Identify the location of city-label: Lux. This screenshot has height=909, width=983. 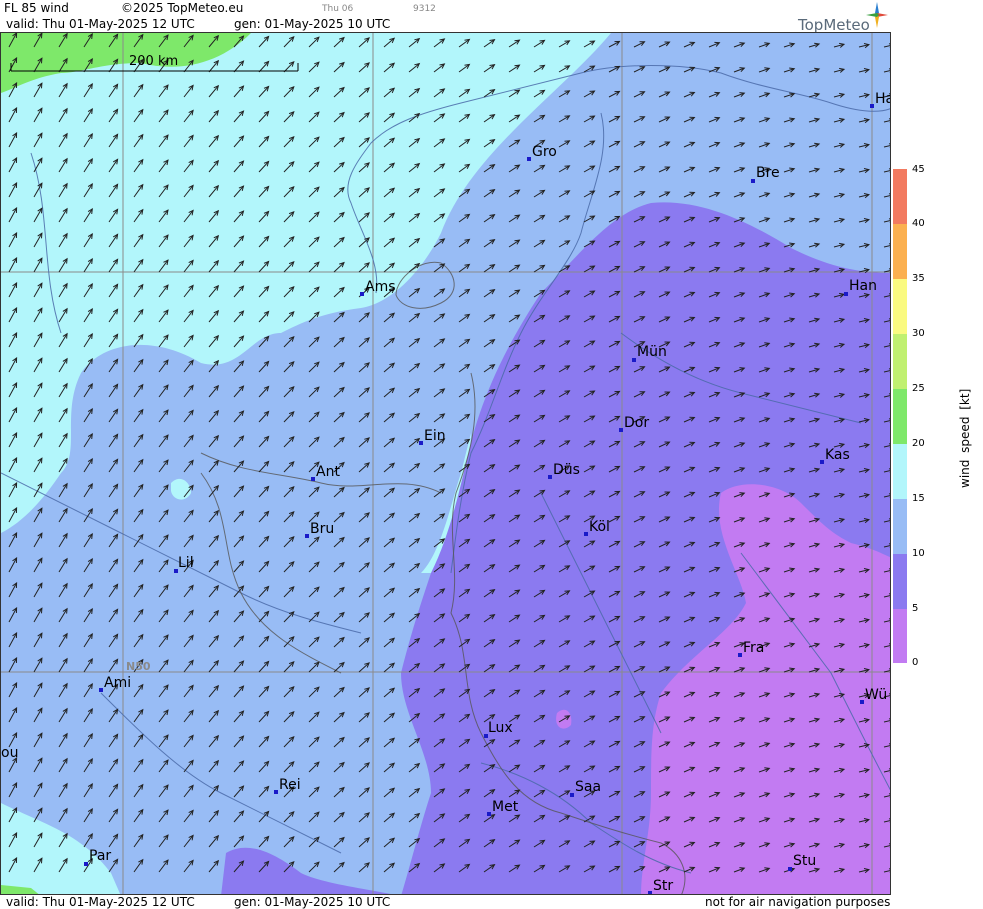
(500, 728).